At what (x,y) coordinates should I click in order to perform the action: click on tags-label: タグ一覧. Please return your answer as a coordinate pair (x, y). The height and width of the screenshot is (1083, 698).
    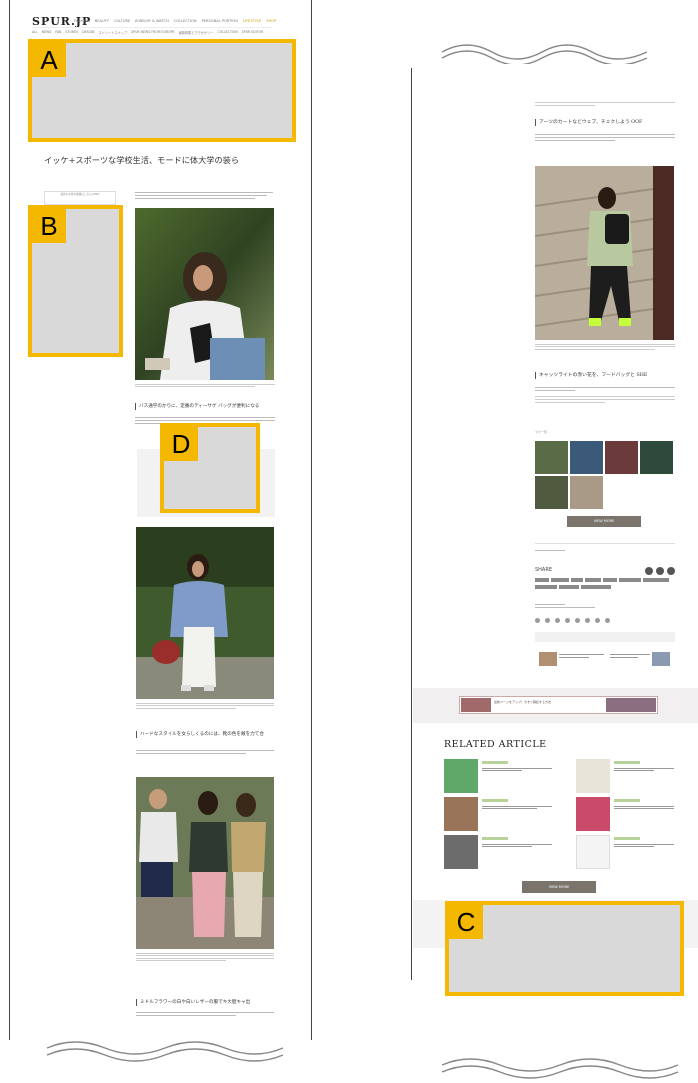
    Looking at the image, I should click on (541, 432).